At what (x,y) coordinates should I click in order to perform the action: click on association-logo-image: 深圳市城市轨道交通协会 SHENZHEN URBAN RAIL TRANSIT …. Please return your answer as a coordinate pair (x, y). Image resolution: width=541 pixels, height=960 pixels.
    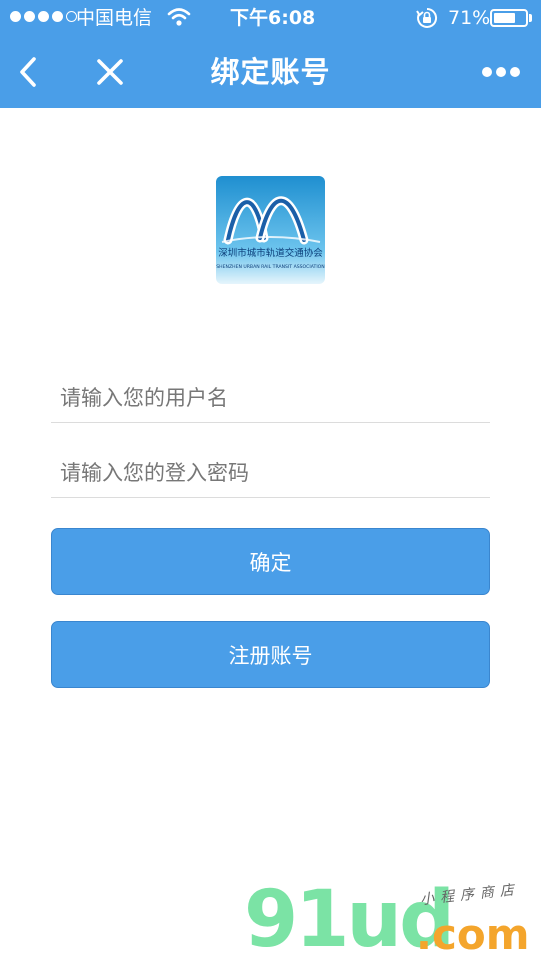
    Looking at the image, I should click on (270, 230).